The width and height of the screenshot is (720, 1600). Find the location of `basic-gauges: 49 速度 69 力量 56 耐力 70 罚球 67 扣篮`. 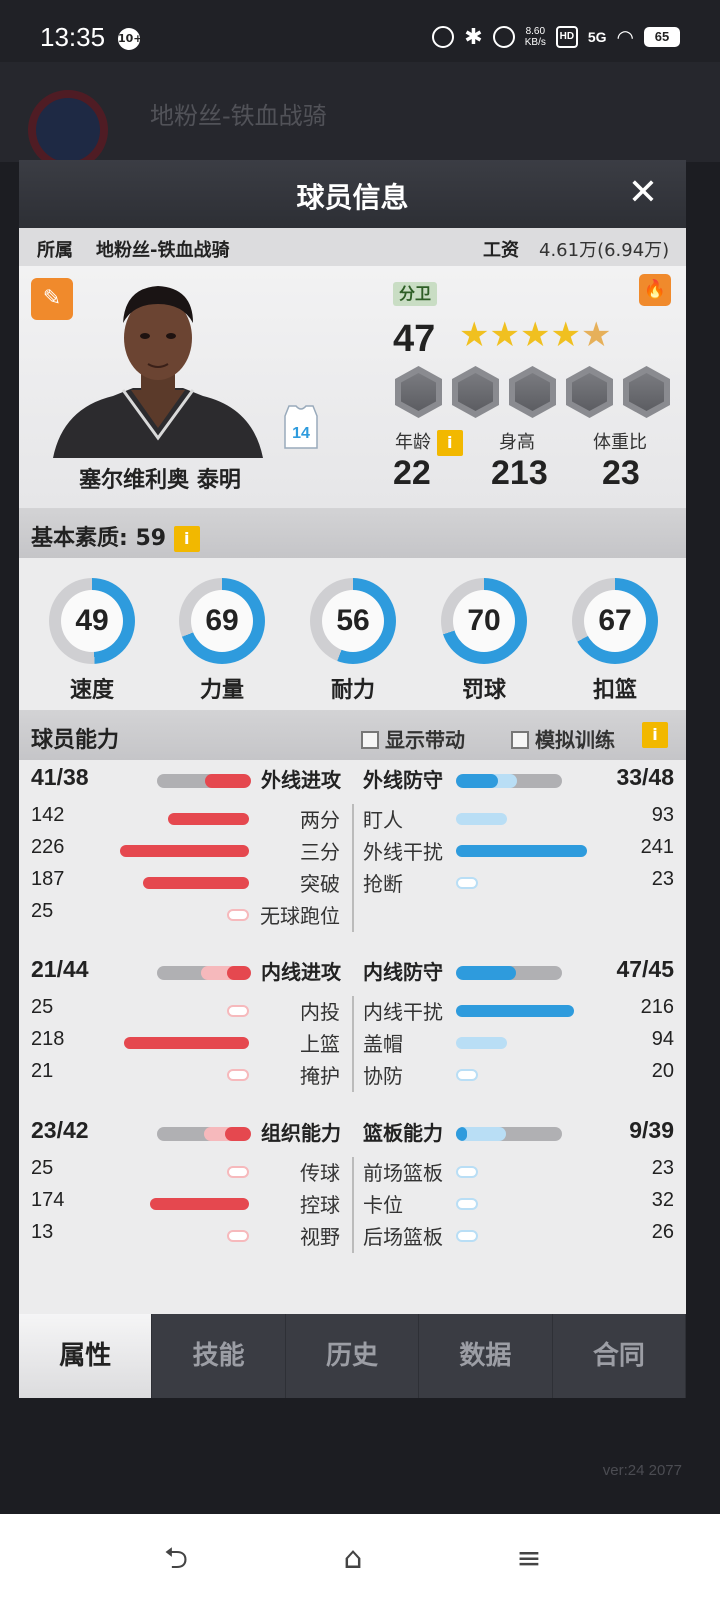

basic-gauges: 49 速度 69 力量 56 耐力 70 罚球 67 扣篮 is located at coordinates (352, 634).